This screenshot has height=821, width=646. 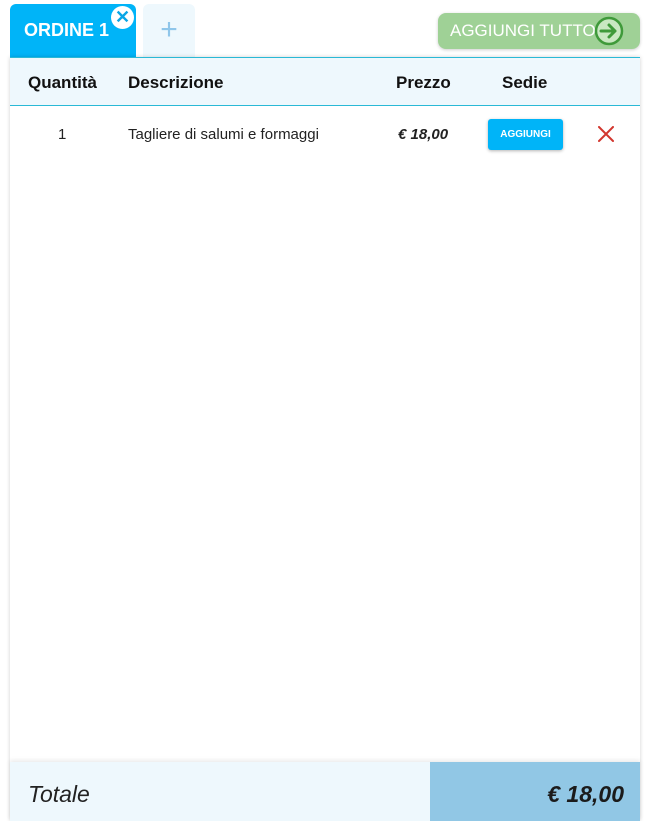 I want to click on tab-close-icon: ✕, so click(x=122, y=17).